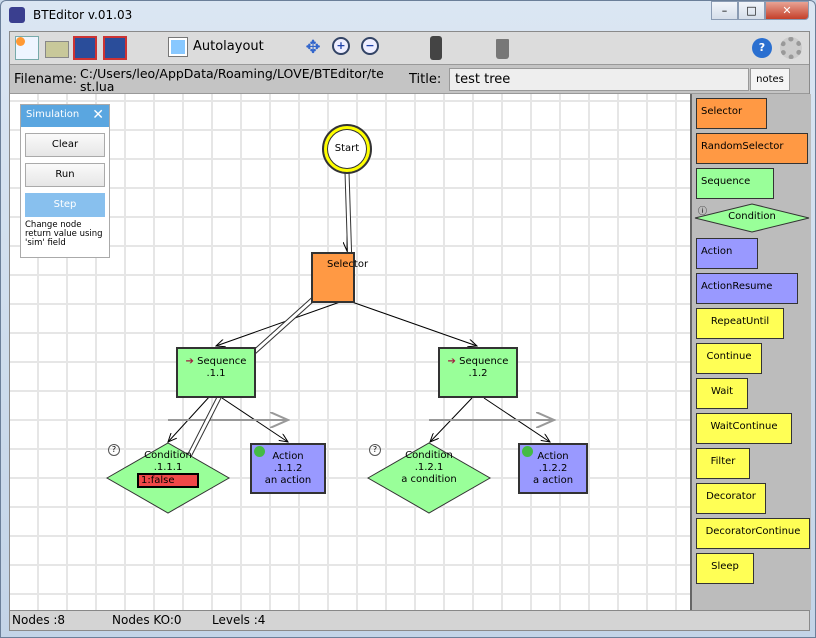 The width and height of the screenshot is (816, 638). I want to click on node-id: .1.2.2, so click(553, 468).